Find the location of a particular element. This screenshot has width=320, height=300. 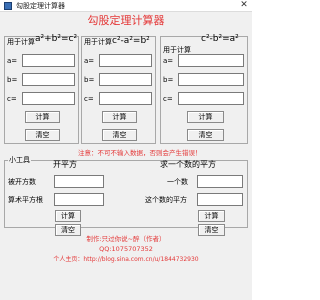

sqrt-calculate-button: 计算 is located at coordinates (68, 216).